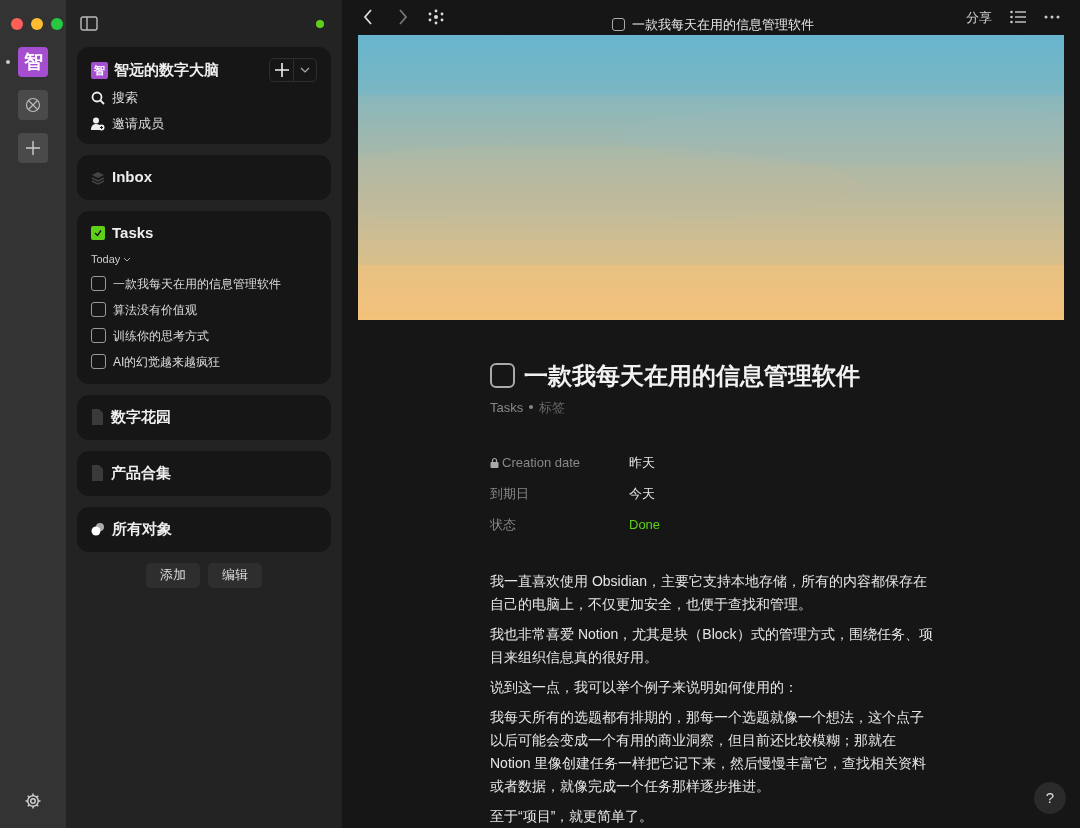 Image resolution: width=1080 pixels, height=828 pixels. I want to click on sidebar-button: 编辑, so click(235, 575).